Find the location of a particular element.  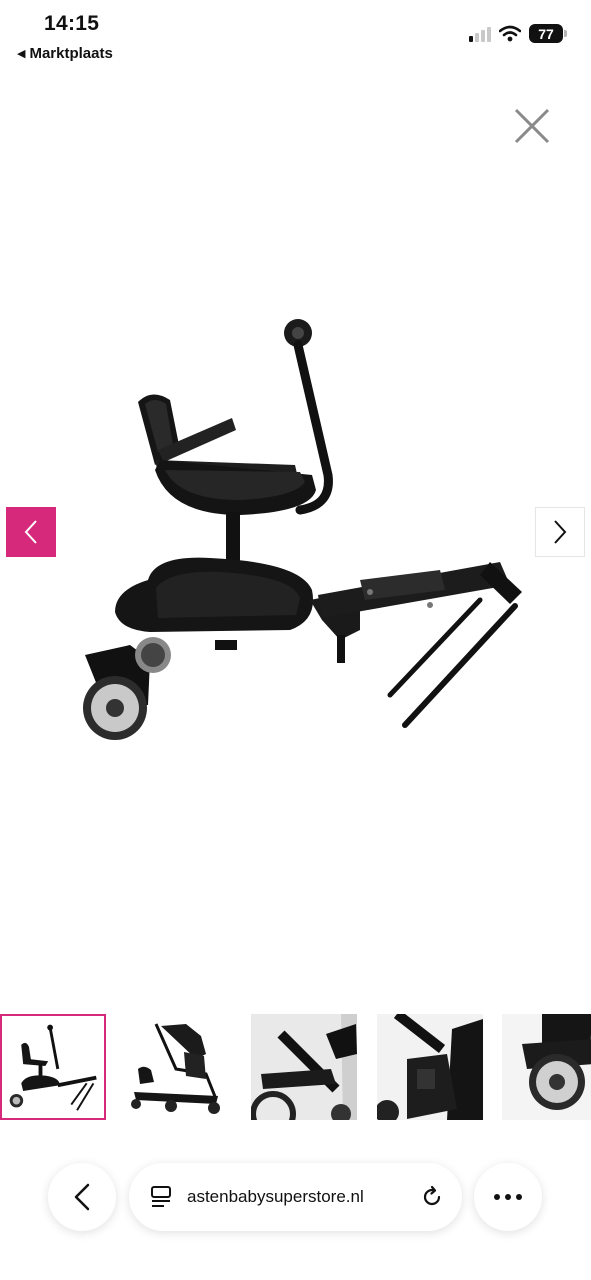

more-options-button is located at coordinates (508, 1197).